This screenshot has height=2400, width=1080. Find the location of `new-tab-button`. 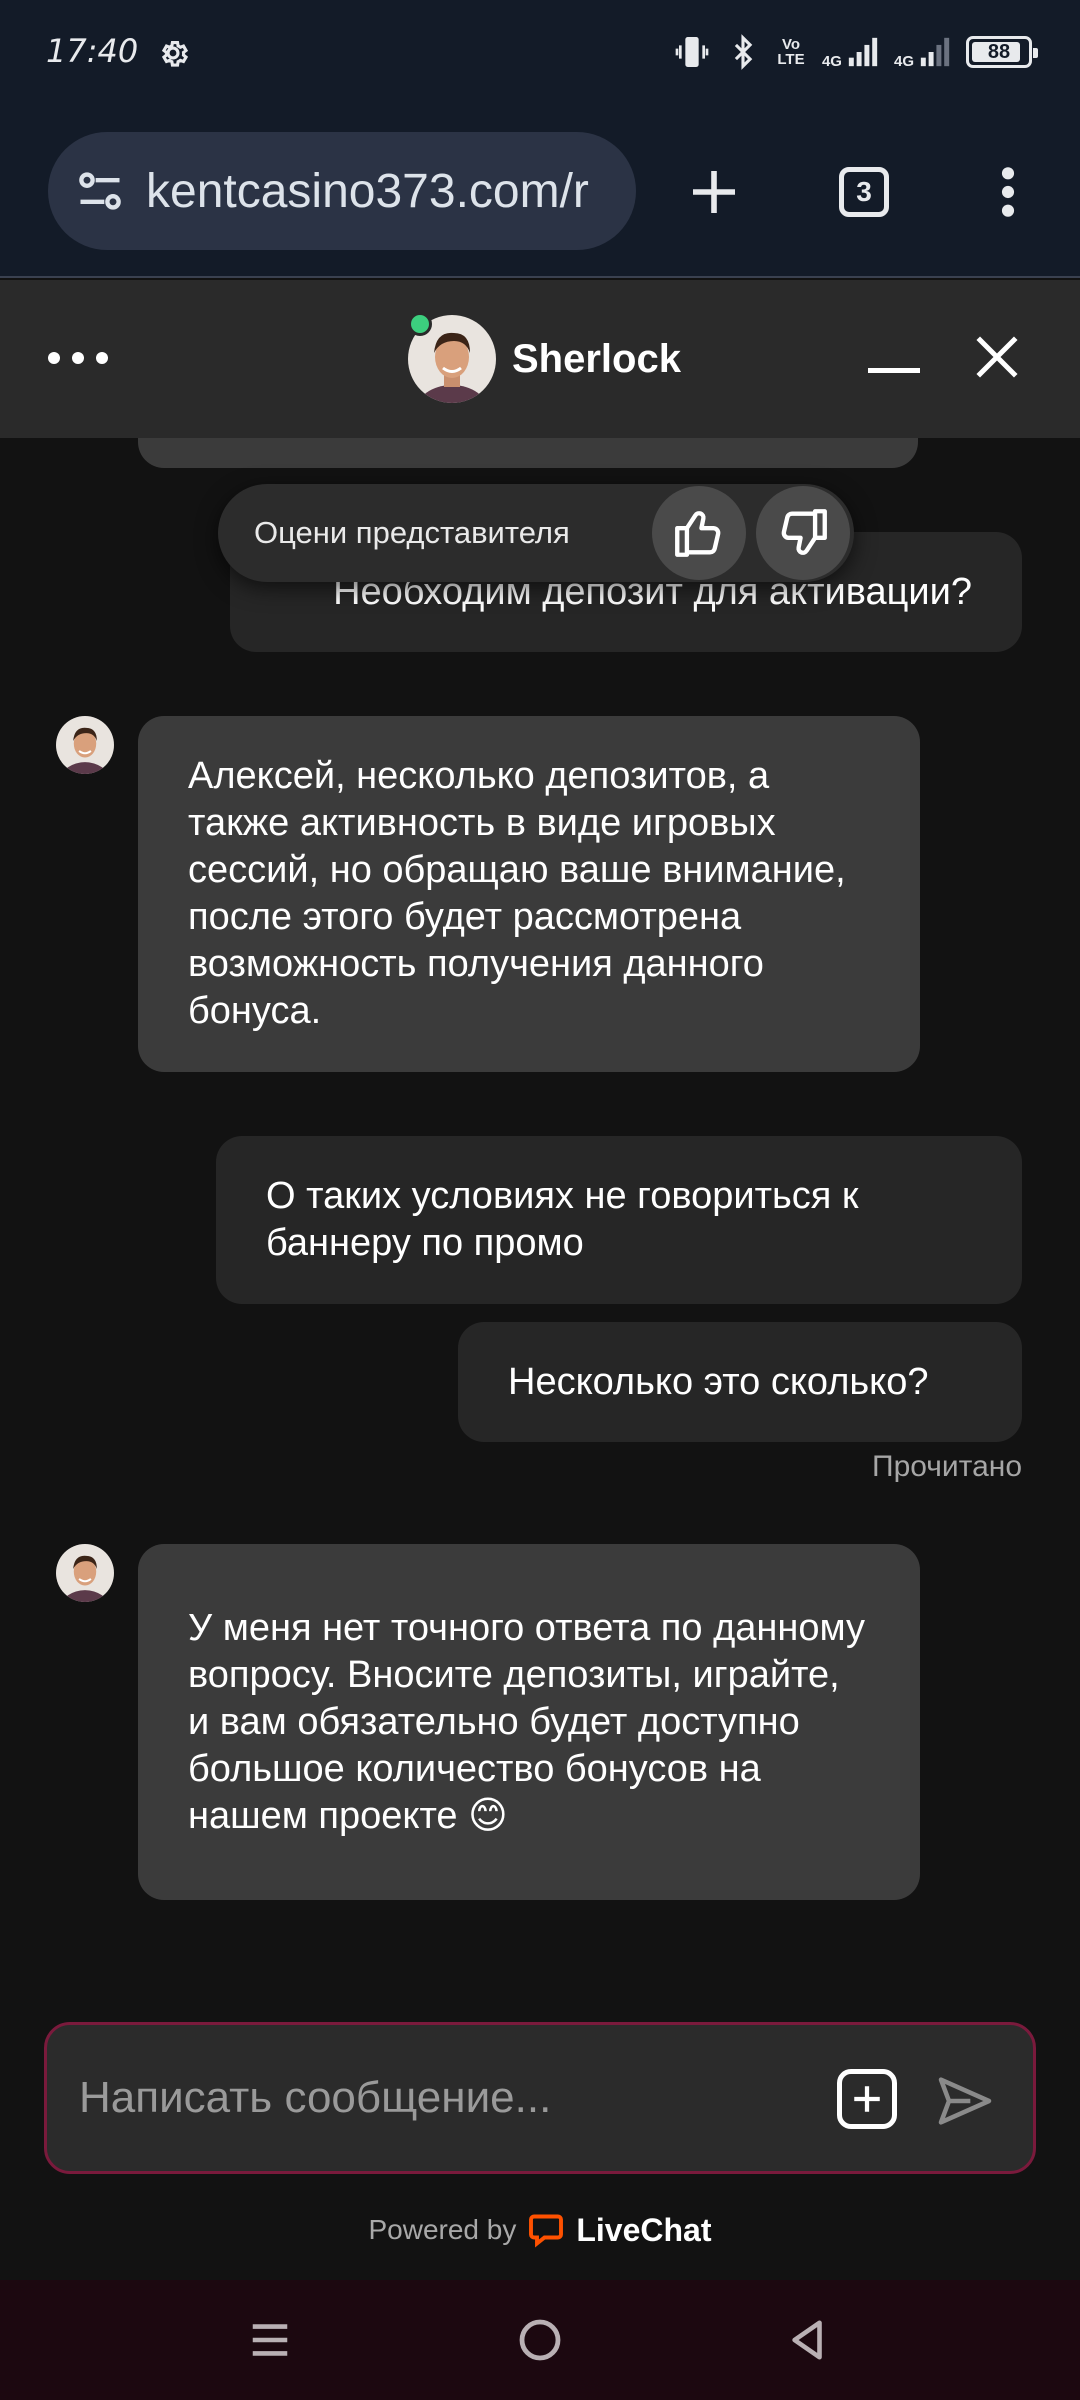

new-tab-button is located at coordinates (714, 192).